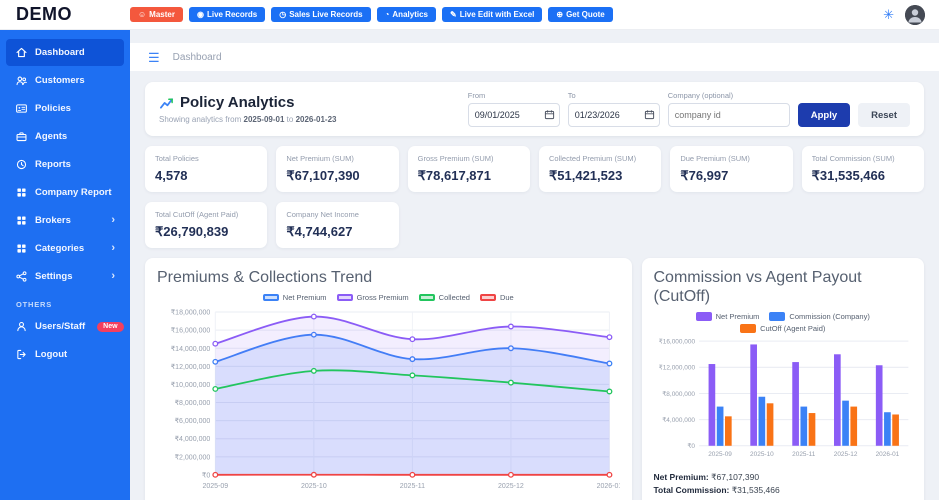  I want to click on breadcrumb: Dashboard, so click(197, 57).